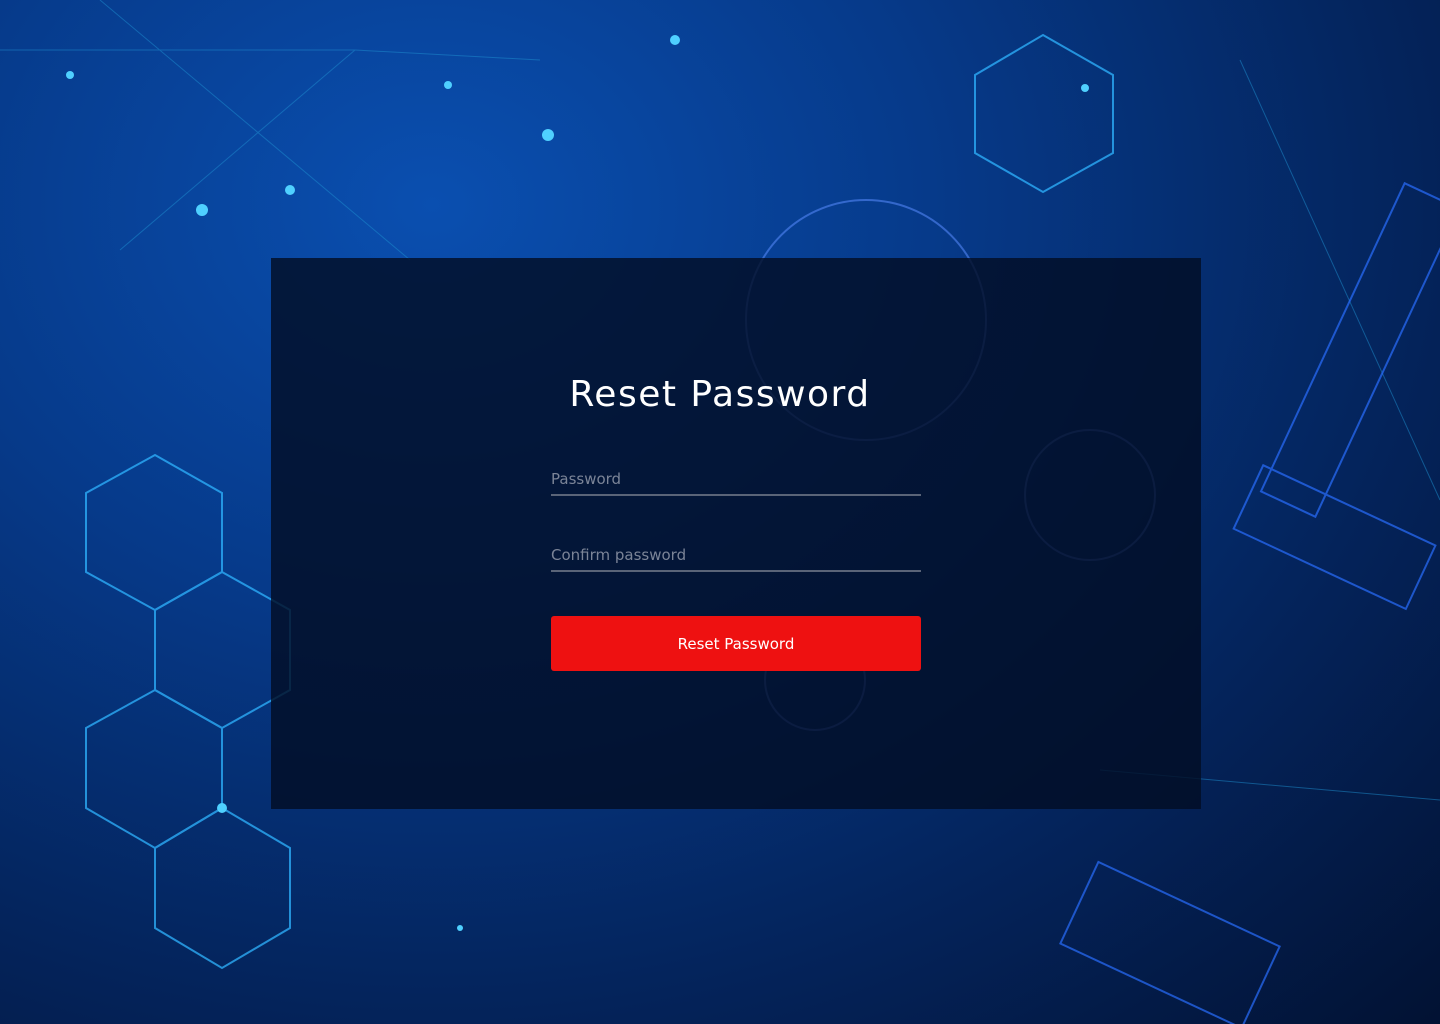  Describe the element at coordinates (736, 643) in the screenshot. I see `reset-password-button: Reset Password` at that location.